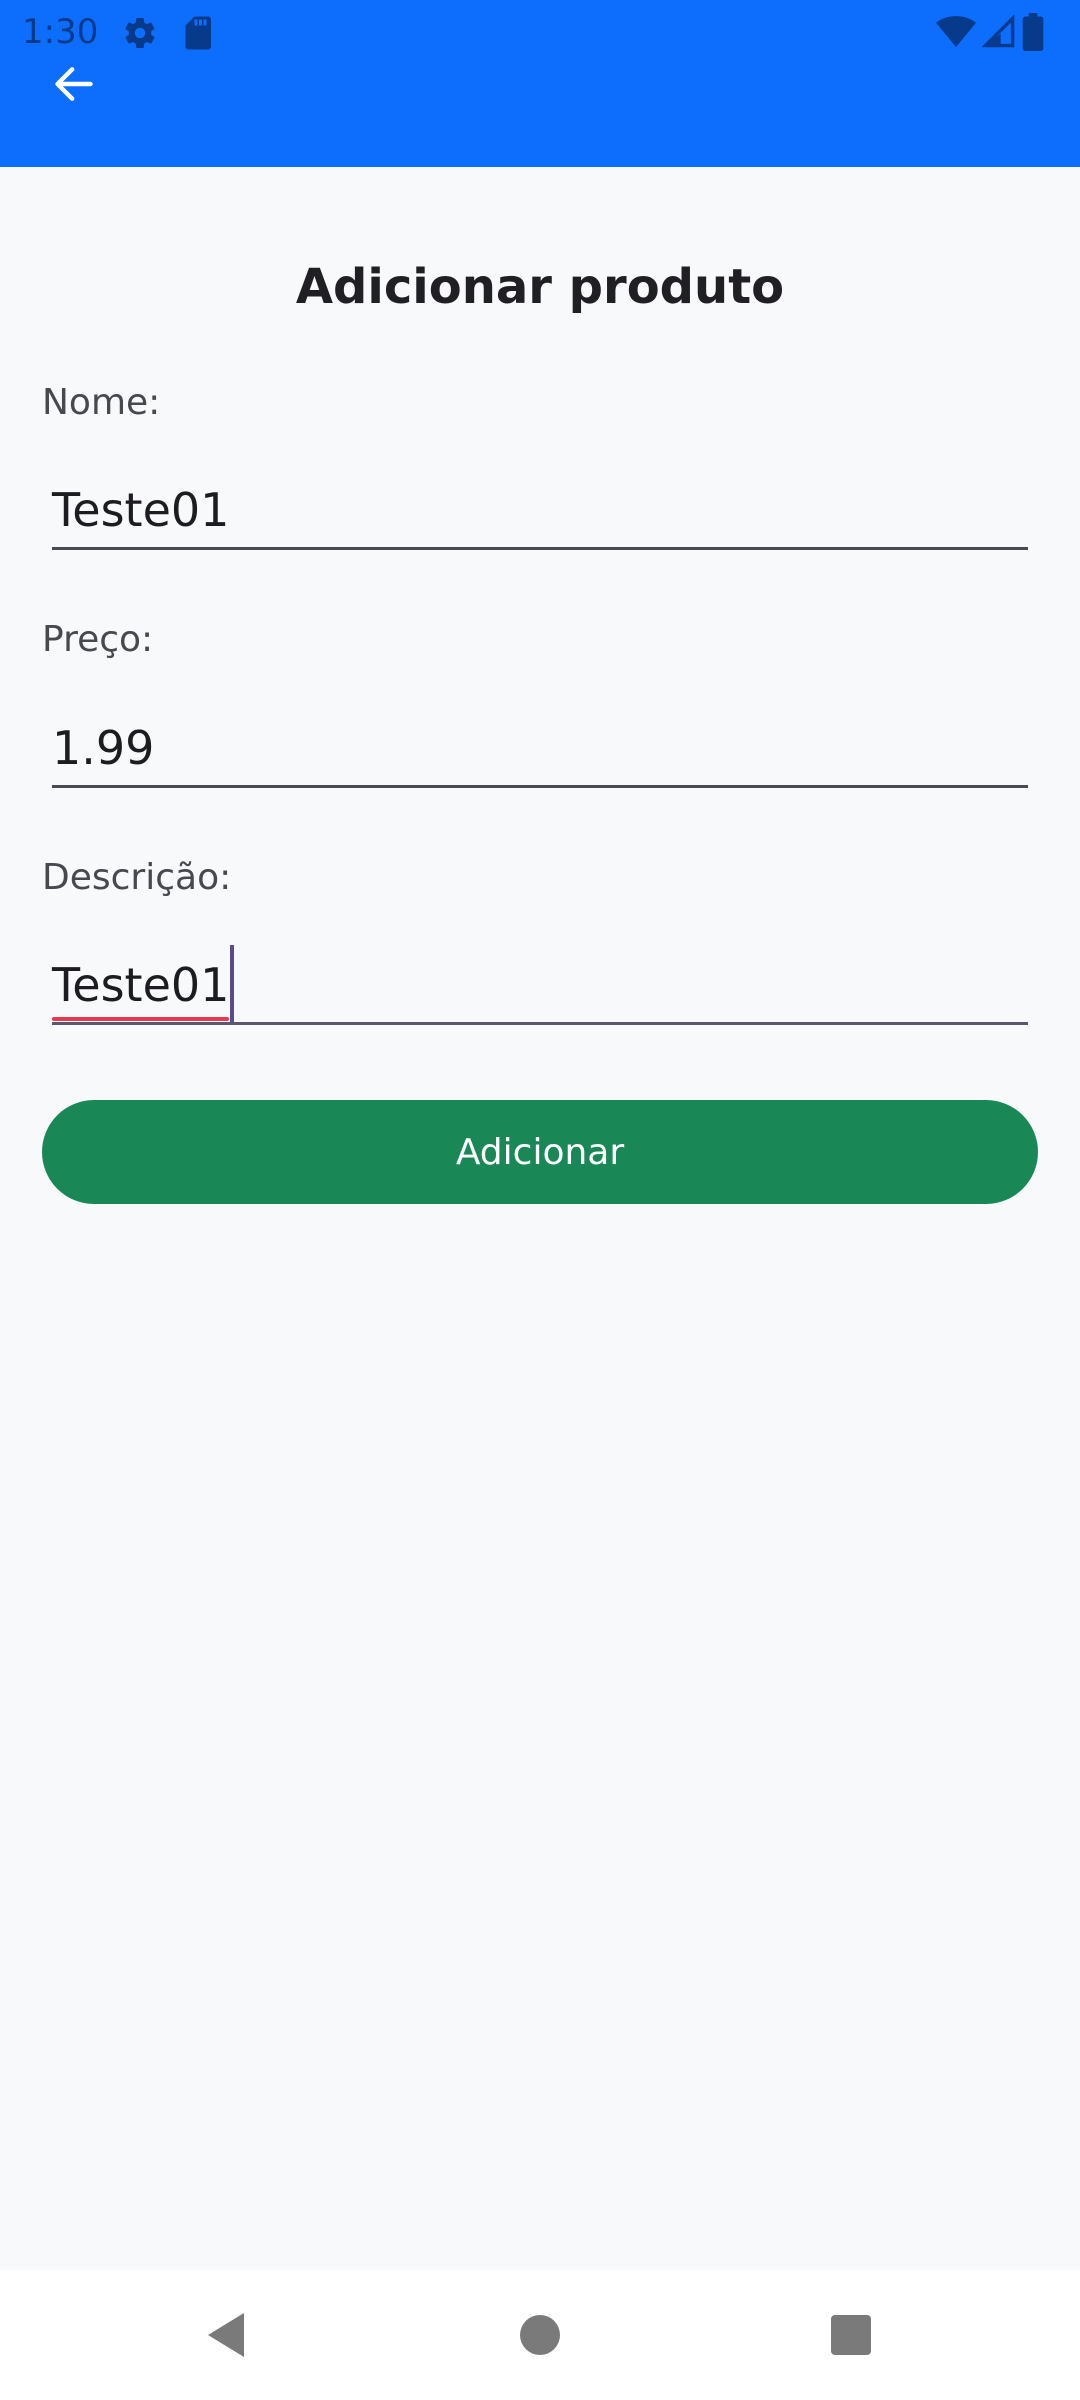  What do you see at coordinates (540, 287) in the screenshot?
I see `page-title: Adicionar produto` at bounding box center [540, 287].